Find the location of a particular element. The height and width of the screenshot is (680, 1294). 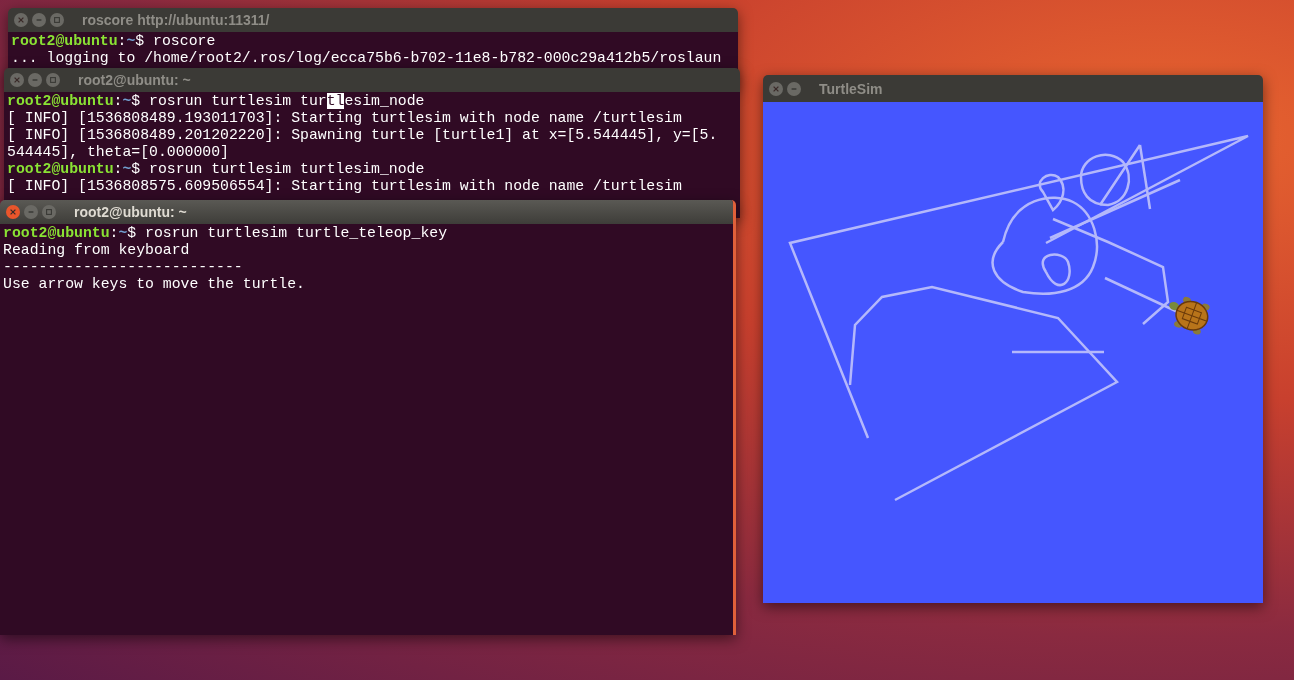

terminal-line: --------------------------- is located at coordinates (123, 267).